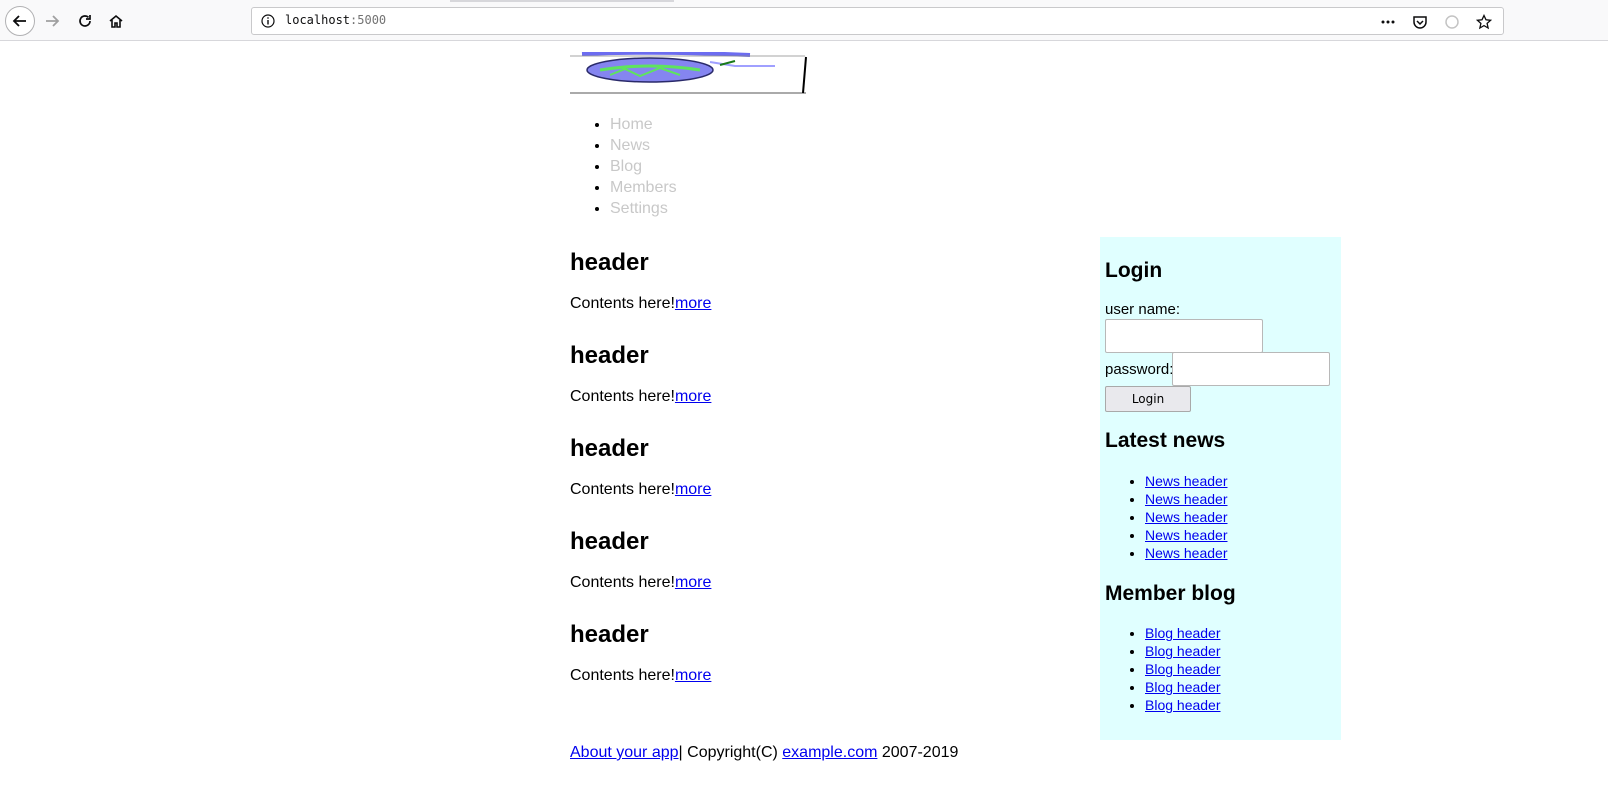 This screenshot has width=1608, height=803. Describe the element at coordinates (268, 21) in the screenshot. I see `info-icon` at that location.